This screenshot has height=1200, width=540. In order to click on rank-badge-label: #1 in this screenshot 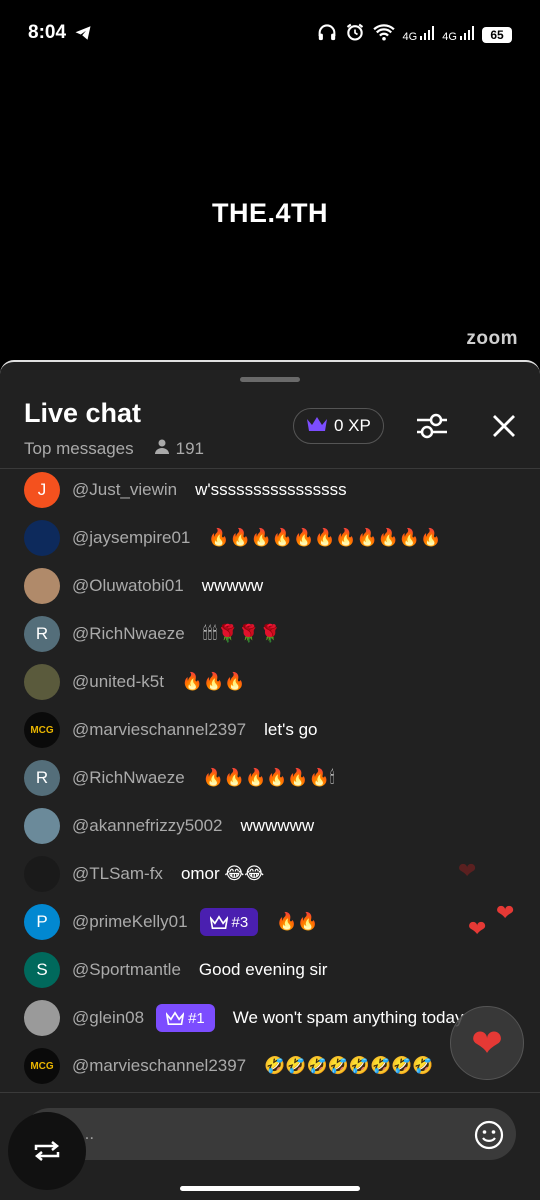, I will do `click(196, 1018)`.